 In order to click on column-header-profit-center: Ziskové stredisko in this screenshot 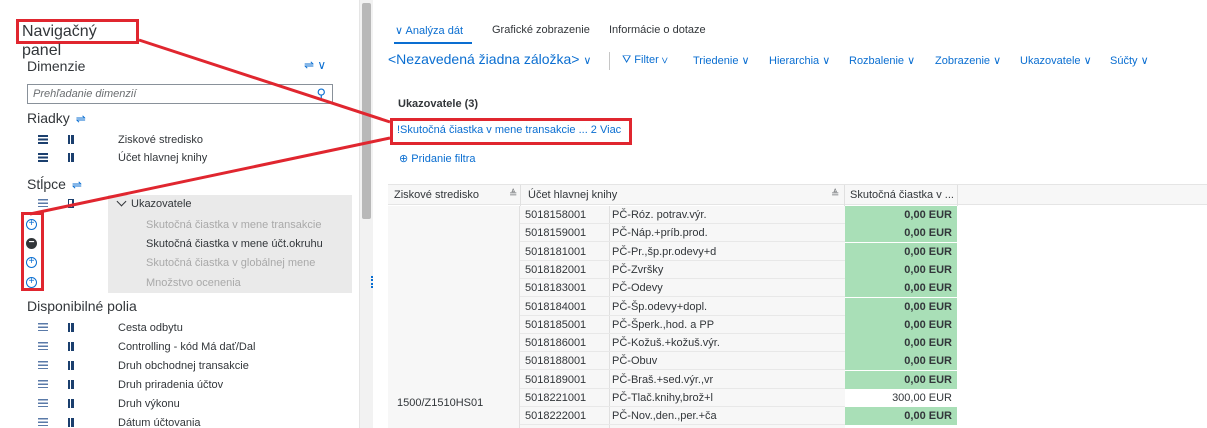, I will do `click(436, 195)`.